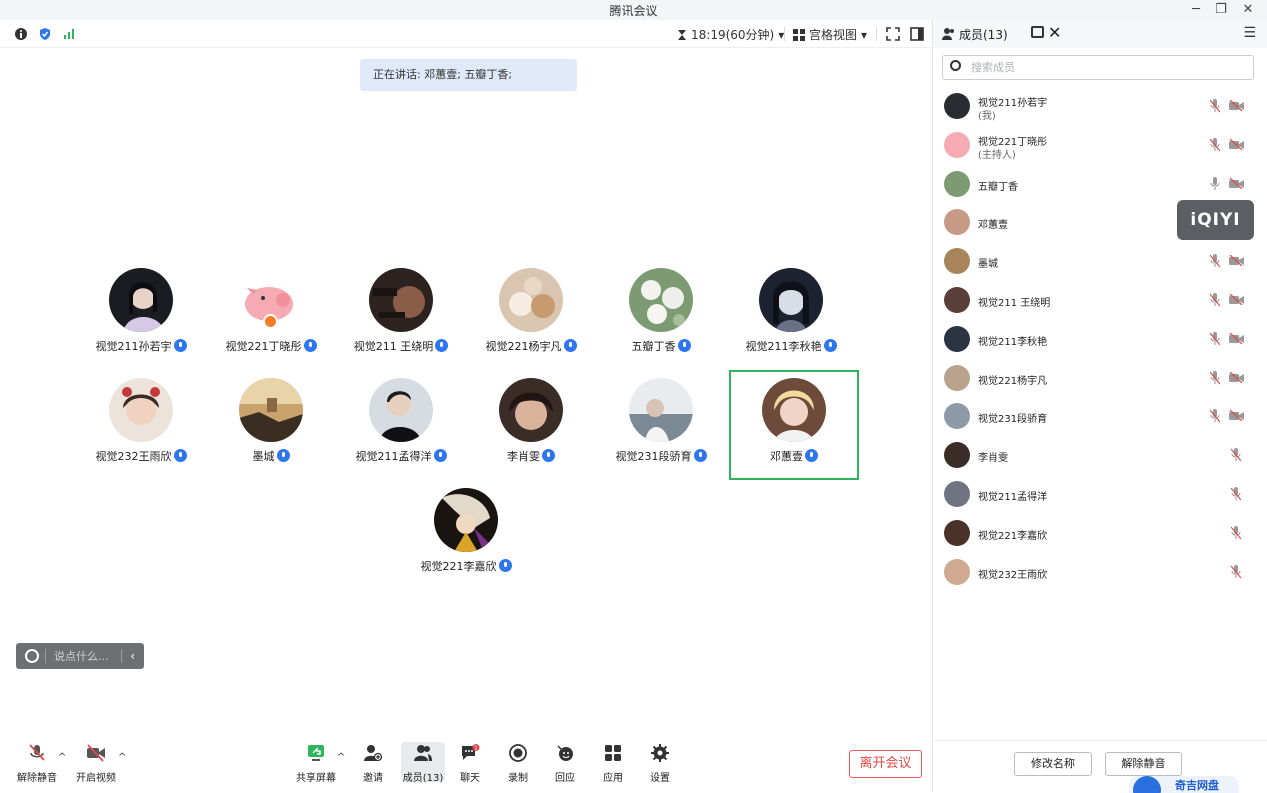 The height and width of the screenshot is (793, 1267). What do you see at coordinates (1100, 494) in the screenshot?
I see `member-row: 视觉211孟得洋` at bounding box center [1100, 494].